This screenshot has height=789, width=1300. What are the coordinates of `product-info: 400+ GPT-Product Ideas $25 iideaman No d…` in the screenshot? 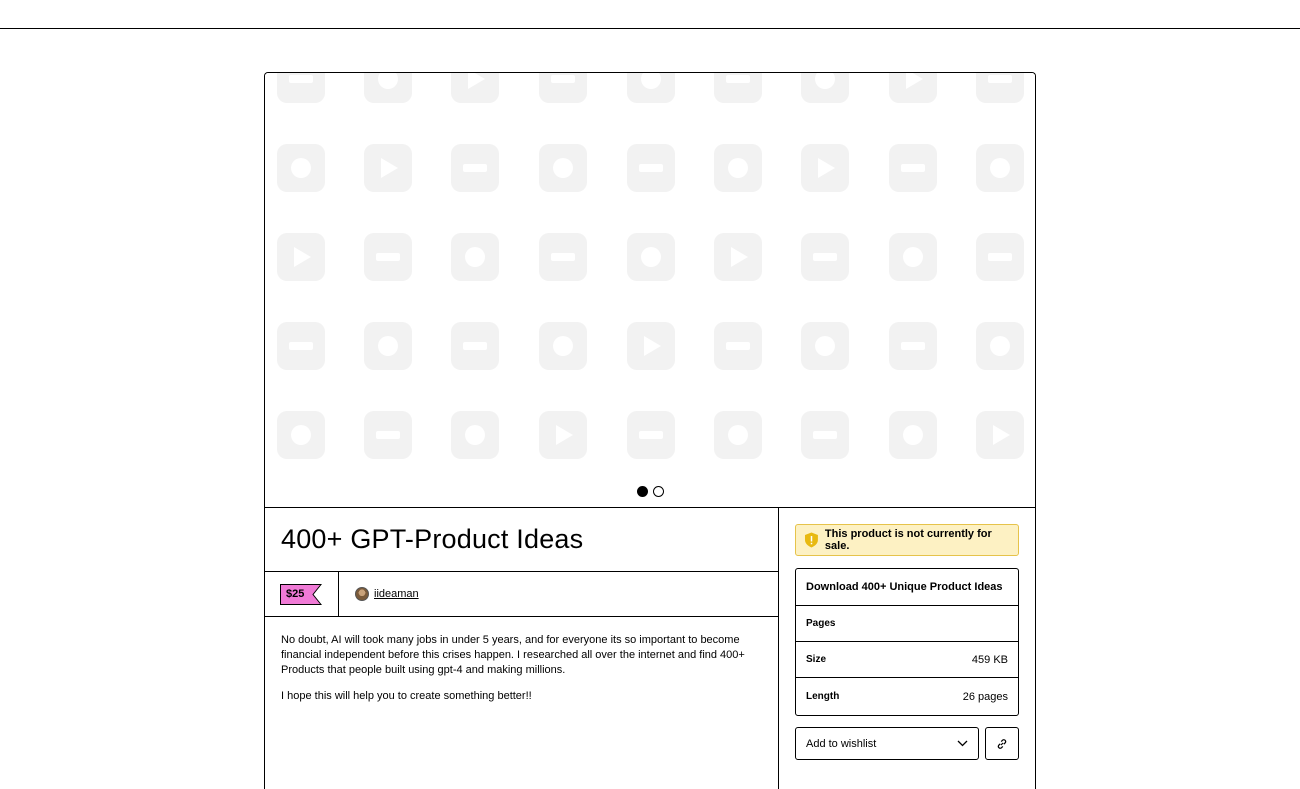 It's located at (522, 648).